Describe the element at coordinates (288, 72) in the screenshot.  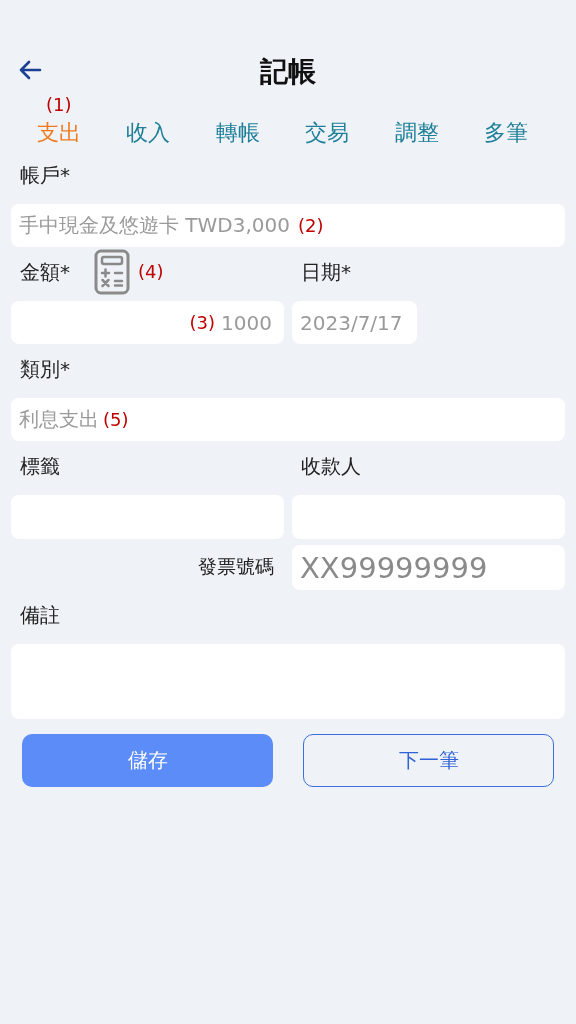
I see `page-title: 記帳` at that location.